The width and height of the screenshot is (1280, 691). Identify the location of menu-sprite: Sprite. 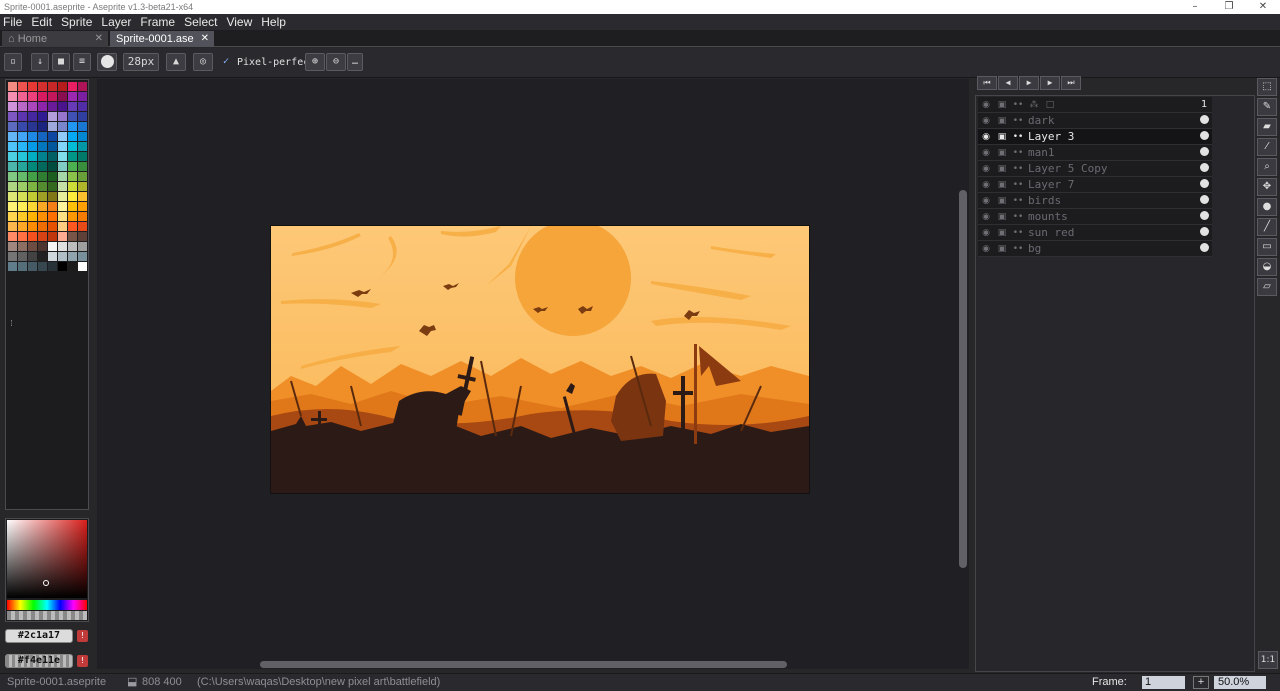
(76, 22).